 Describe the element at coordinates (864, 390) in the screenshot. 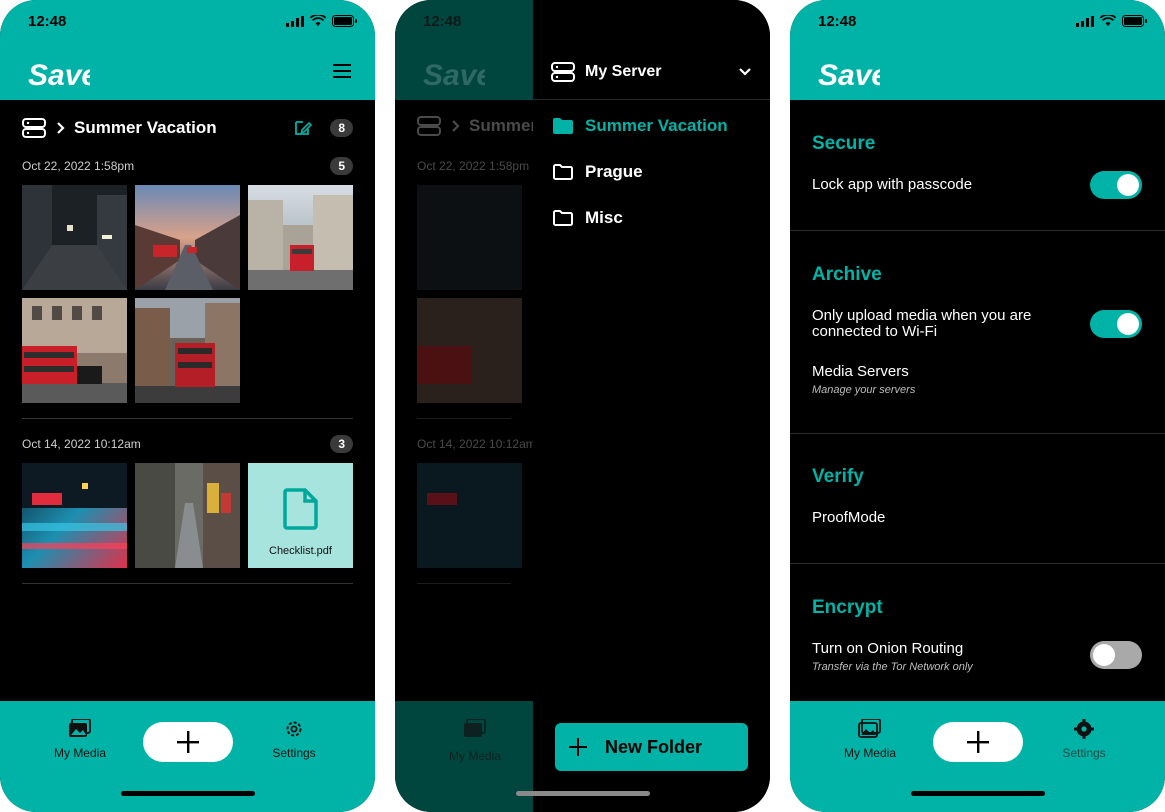

I see `media-servers-sub: Manage your servers` at that location.